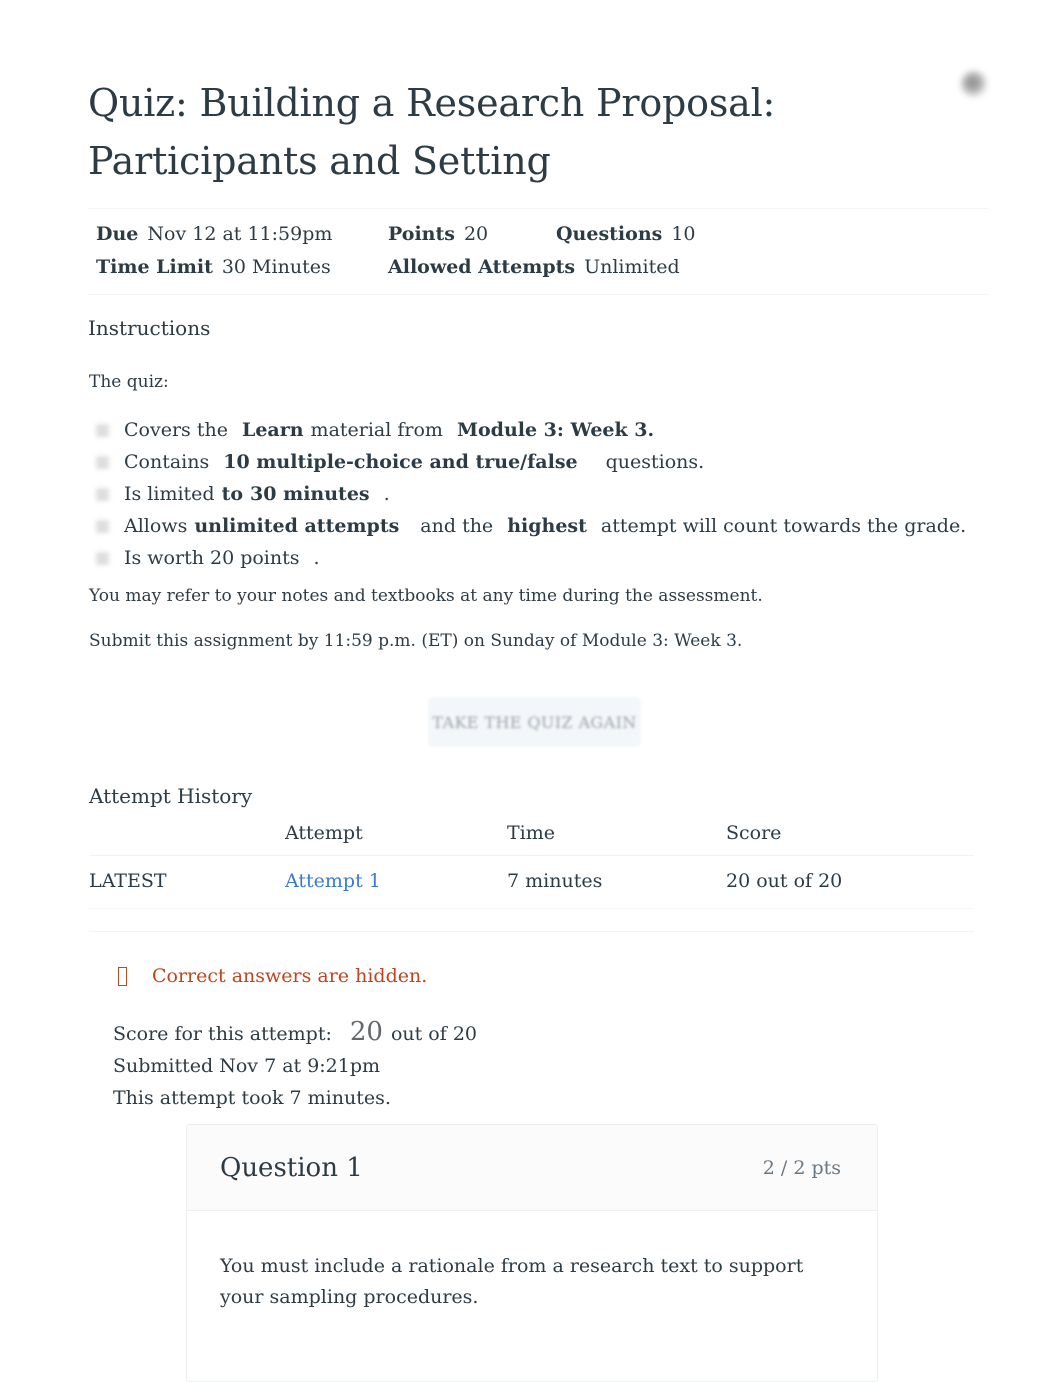 The image size is (1062, 1382). I want to click on meta-allowed-attempts: Allowed Attempts Unlimited, so click(534, 267).